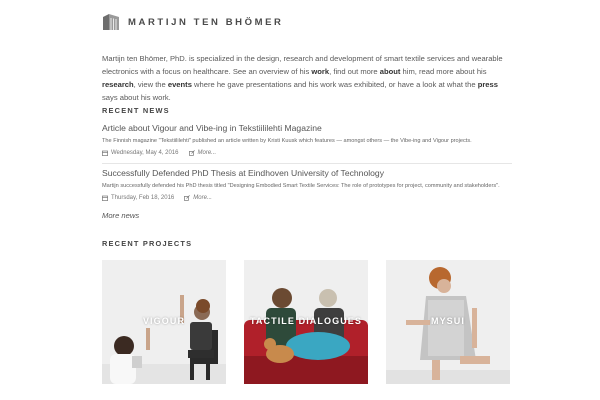  What do you see at coordinates (120, 215) in the screenshot?
I see `more-news-link: More news` at bounding box center [120, 215].